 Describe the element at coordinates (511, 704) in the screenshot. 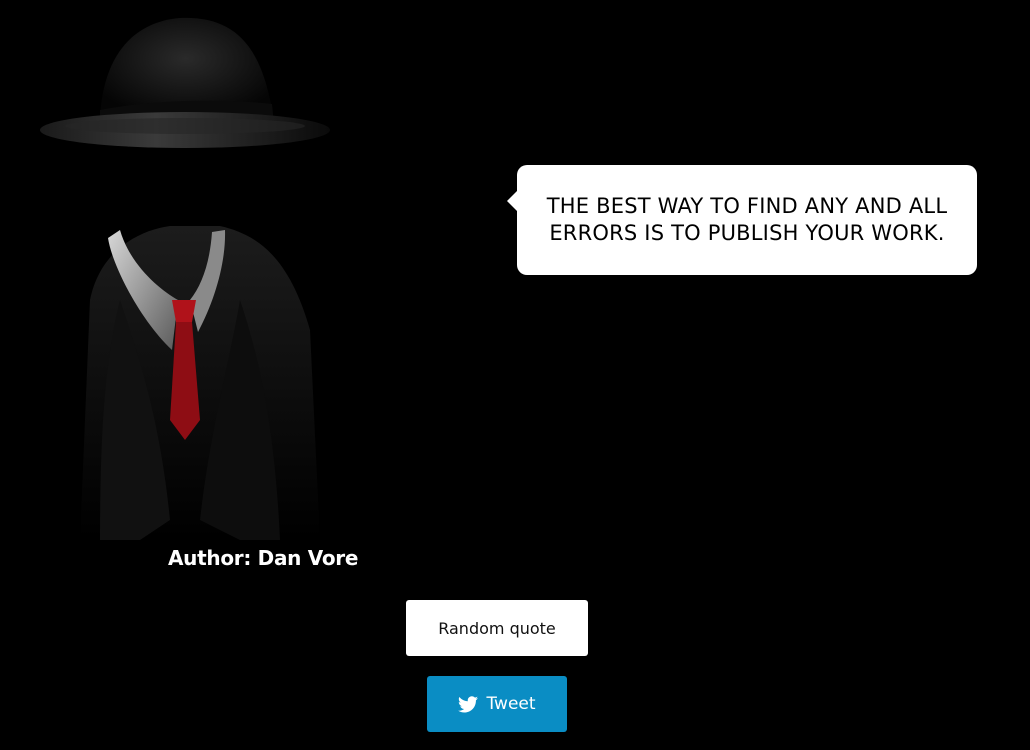

I see `tweet-button-label: Tweet` at that location.